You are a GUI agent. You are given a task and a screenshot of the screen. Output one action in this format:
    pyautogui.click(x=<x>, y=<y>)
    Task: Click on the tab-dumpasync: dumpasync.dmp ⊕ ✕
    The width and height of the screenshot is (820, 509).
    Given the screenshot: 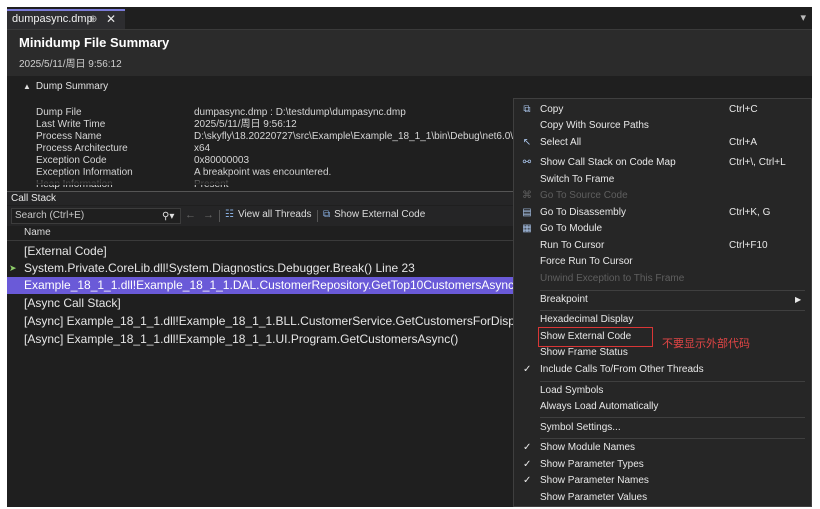 What is the action you would take?
    pyautogui.click(x=66, y=19)
    